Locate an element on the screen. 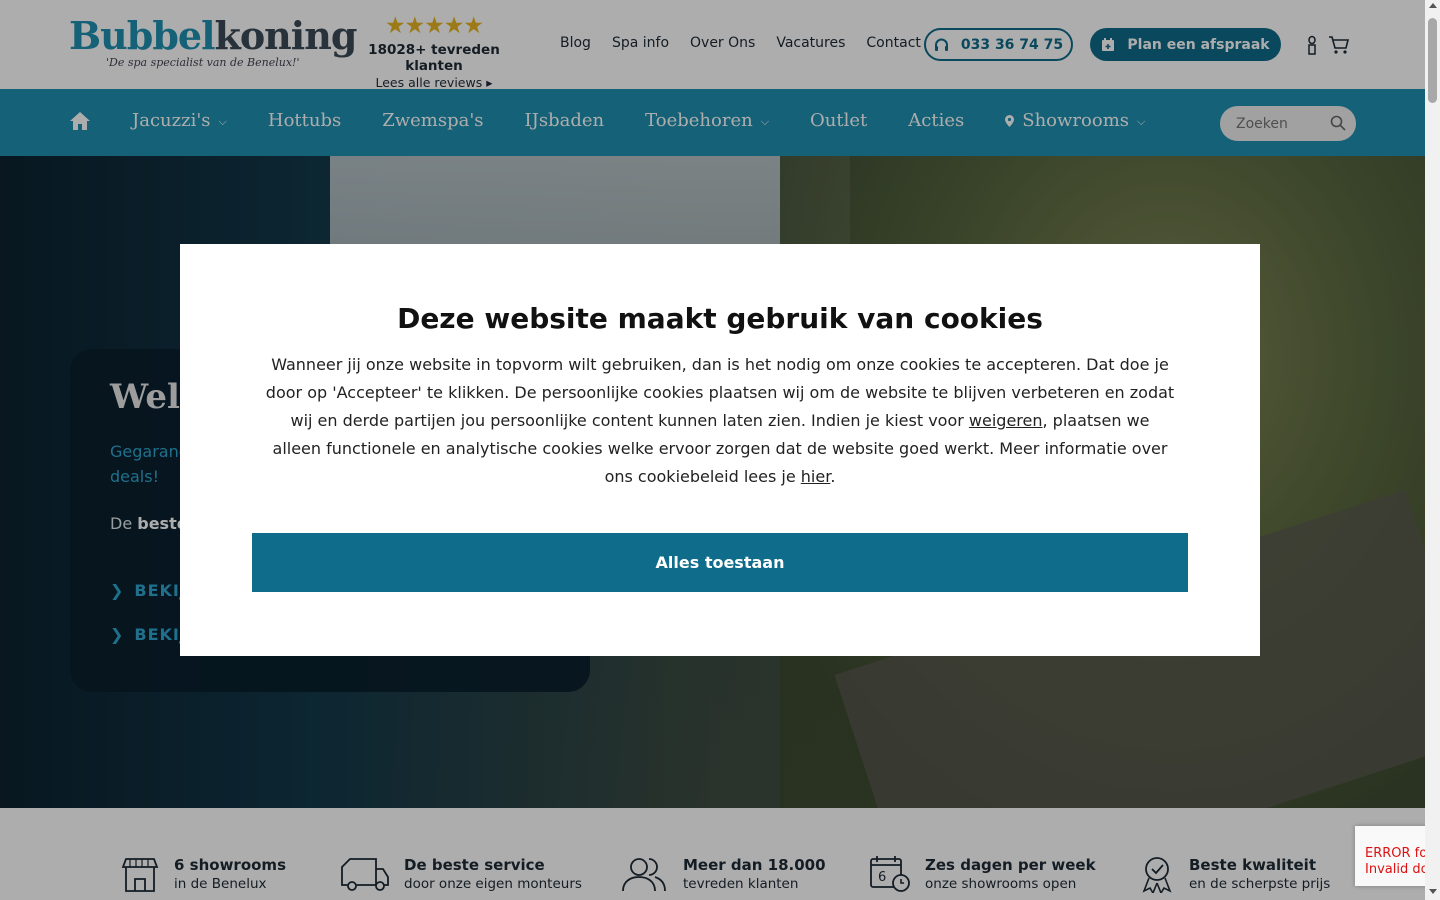  scroll-down-arrow-icon is located at coordinates (1433, 891).